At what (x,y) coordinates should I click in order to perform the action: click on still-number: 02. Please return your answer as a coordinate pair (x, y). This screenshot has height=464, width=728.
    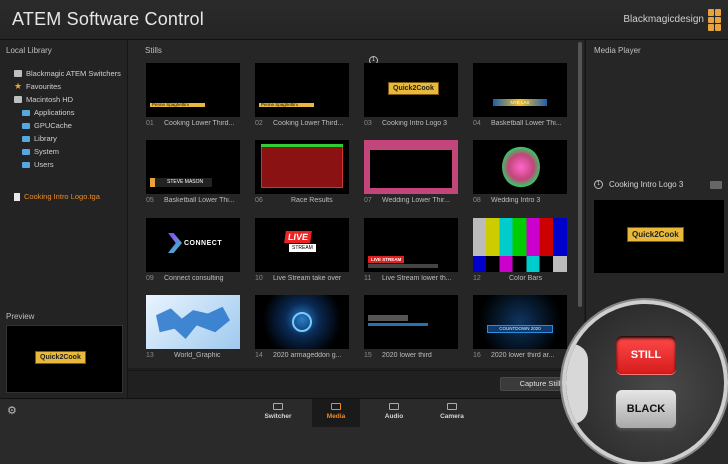
    Looking at the image, I should click on (259, 123).